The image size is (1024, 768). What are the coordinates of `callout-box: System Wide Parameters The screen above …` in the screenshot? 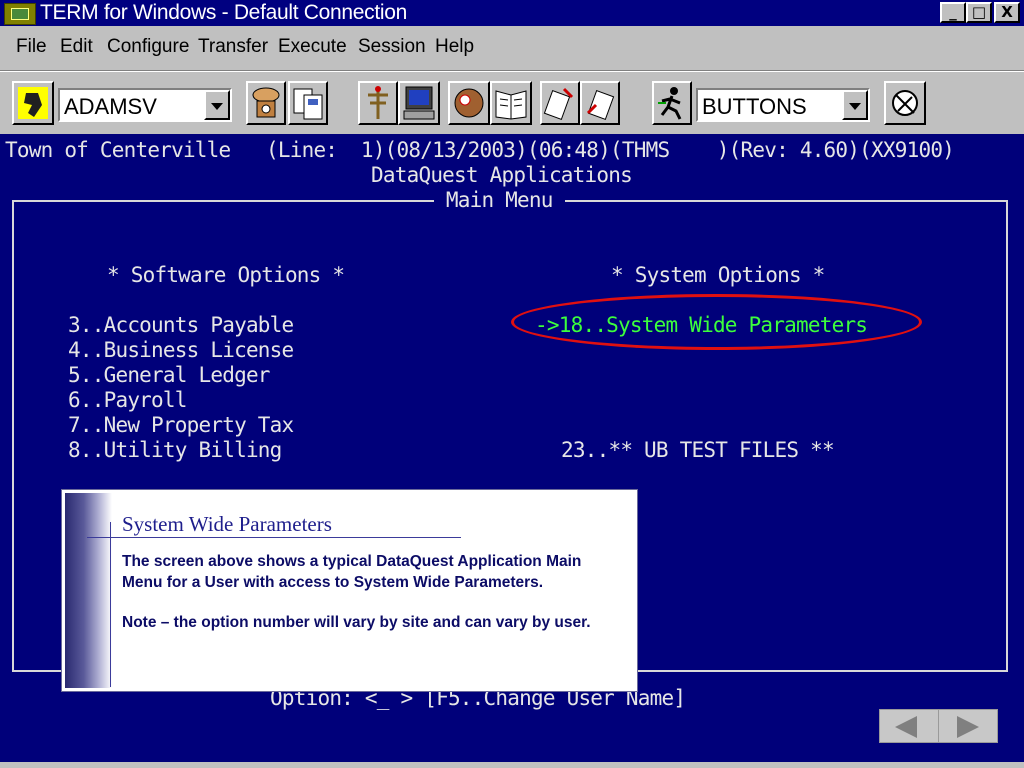 It's located at (349, 590).